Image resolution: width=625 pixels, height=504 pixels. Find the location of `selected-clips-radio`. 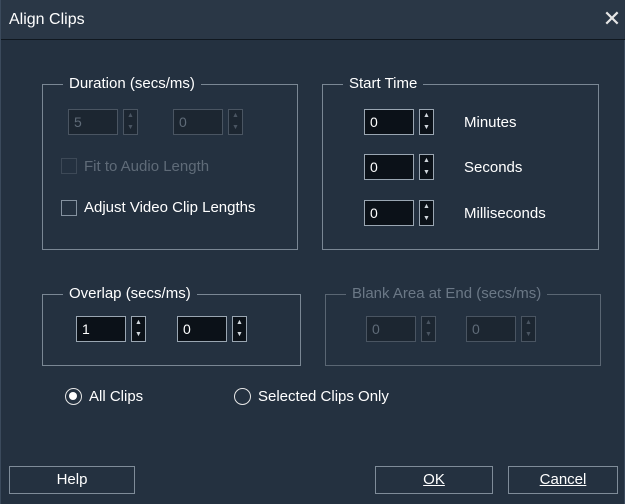

selected-clips-radio is located at coordinates (242, 396).